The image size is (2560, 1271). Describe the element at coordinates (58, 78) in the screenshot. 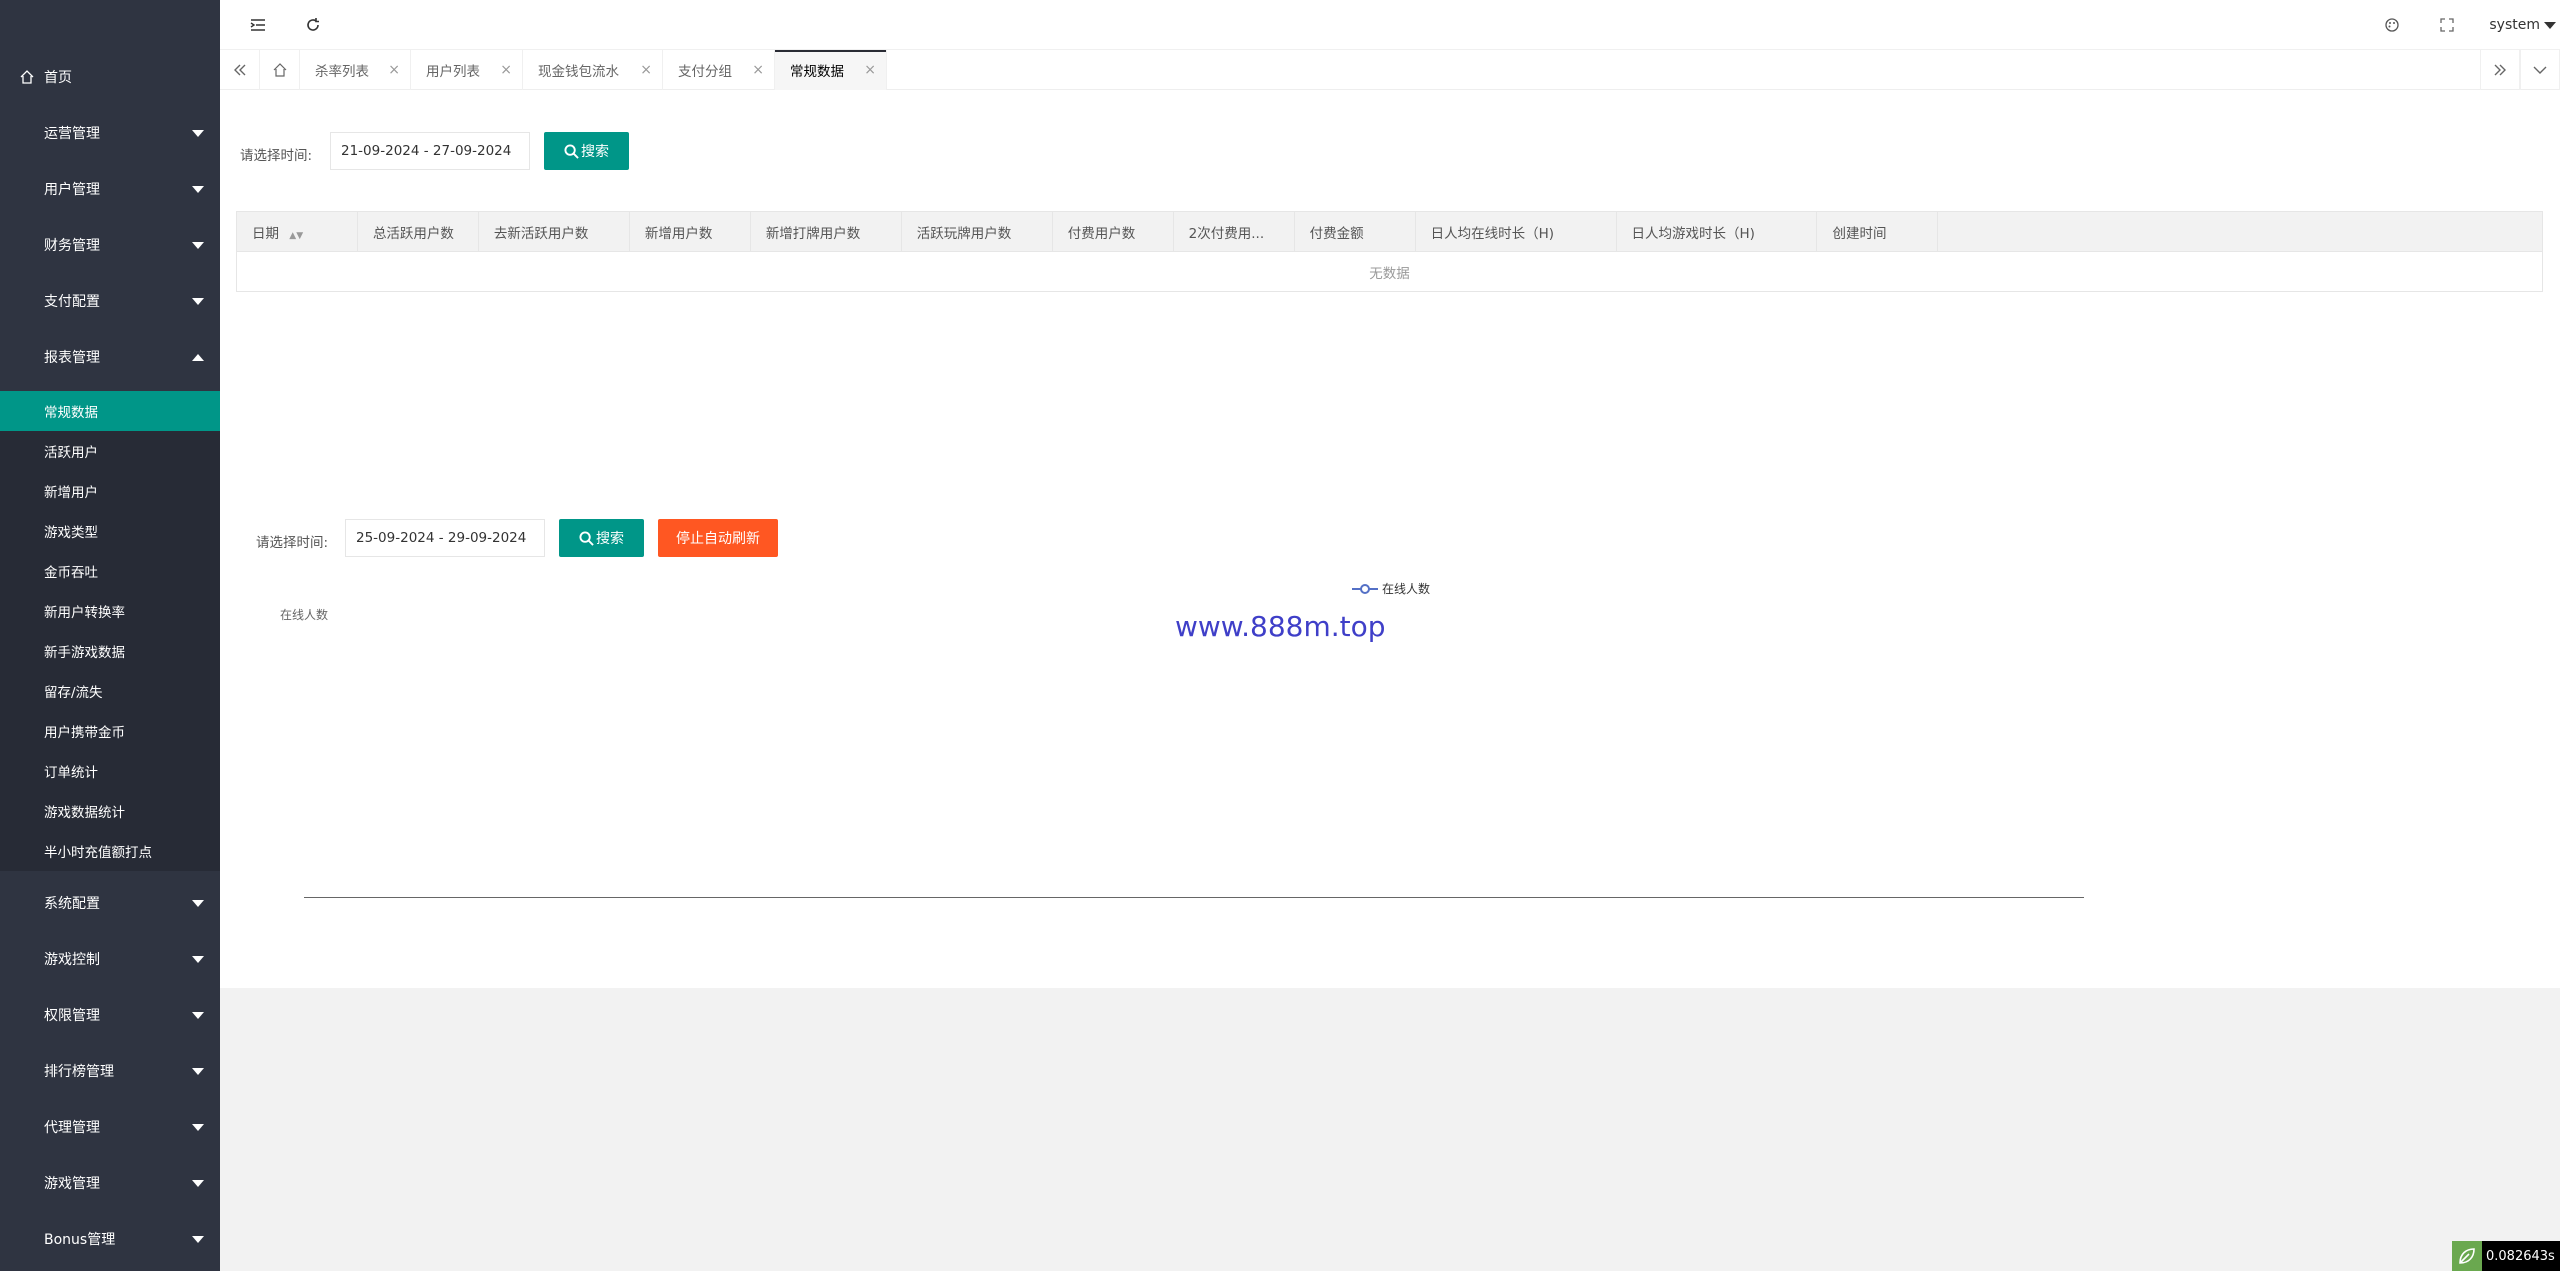

I see `sidebar-item-label: 首页` at that location.